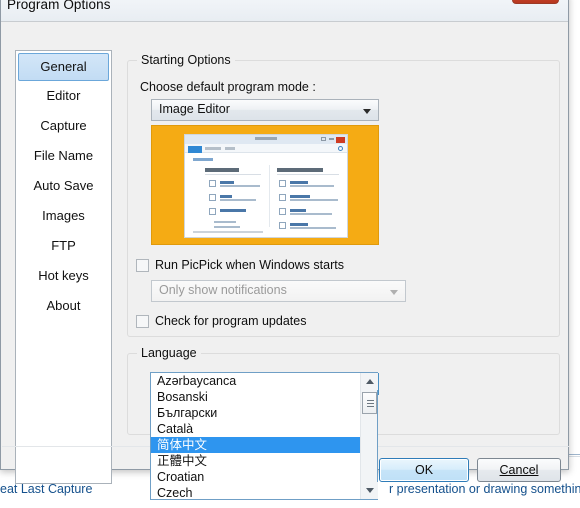  Describe the element at coordinates (228, 87) in the screenshot. I see `default-mode-label: Choose default program mode :` at that location.